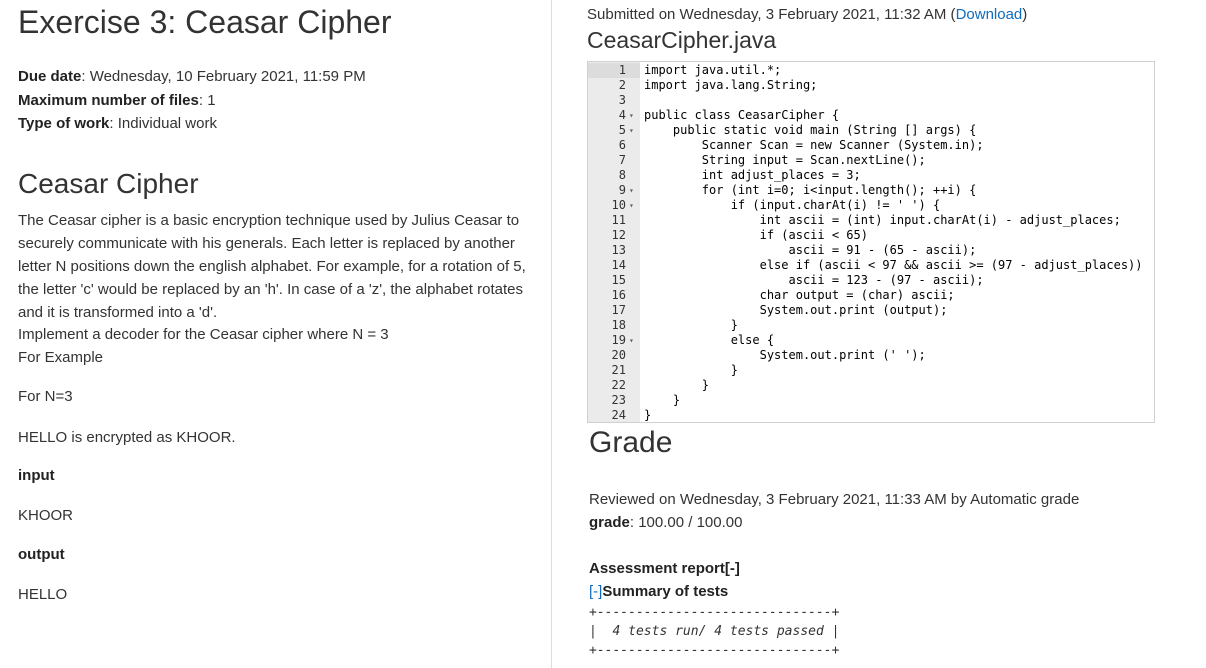  What do you see at coordinates (742, 115) in the screenshot?
I see `code-text: public class CeasarCipher {` at bounding box center [742, 115].